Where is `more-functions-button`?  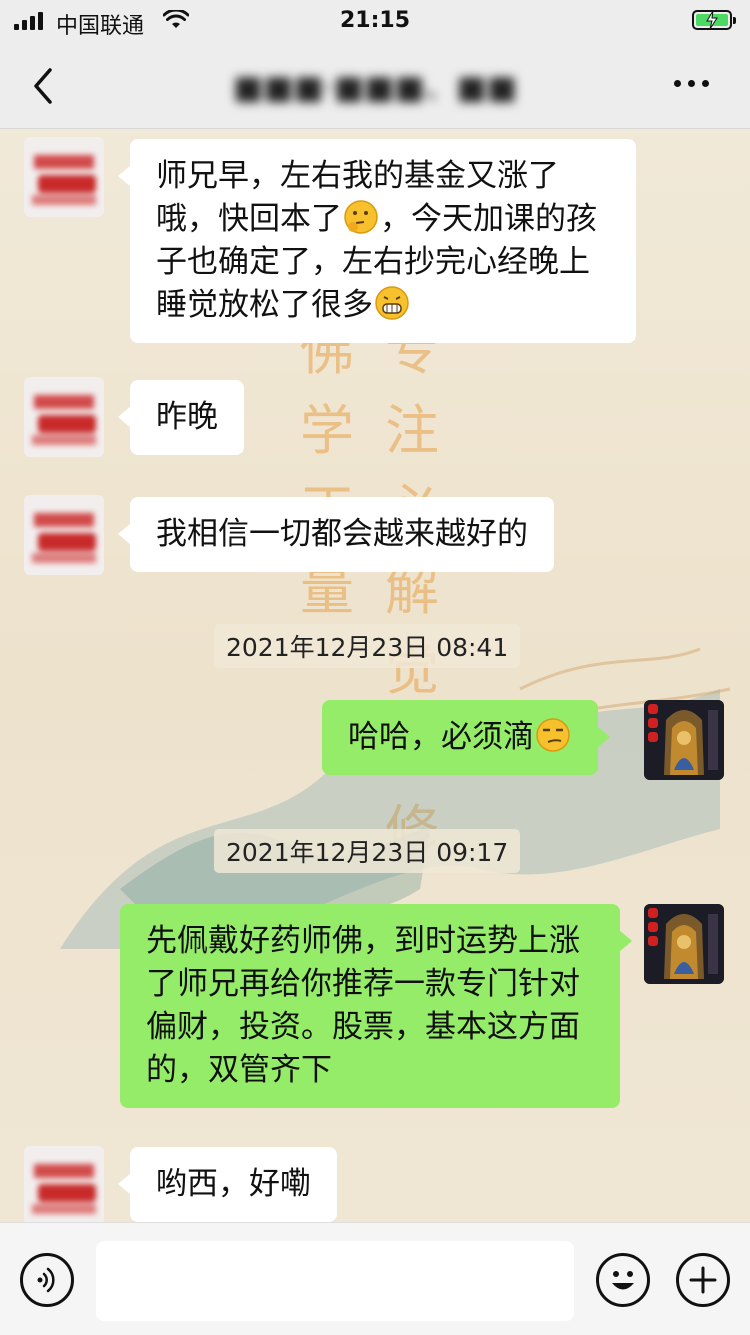
more-functions-button is located at coordinates (703, 1280).